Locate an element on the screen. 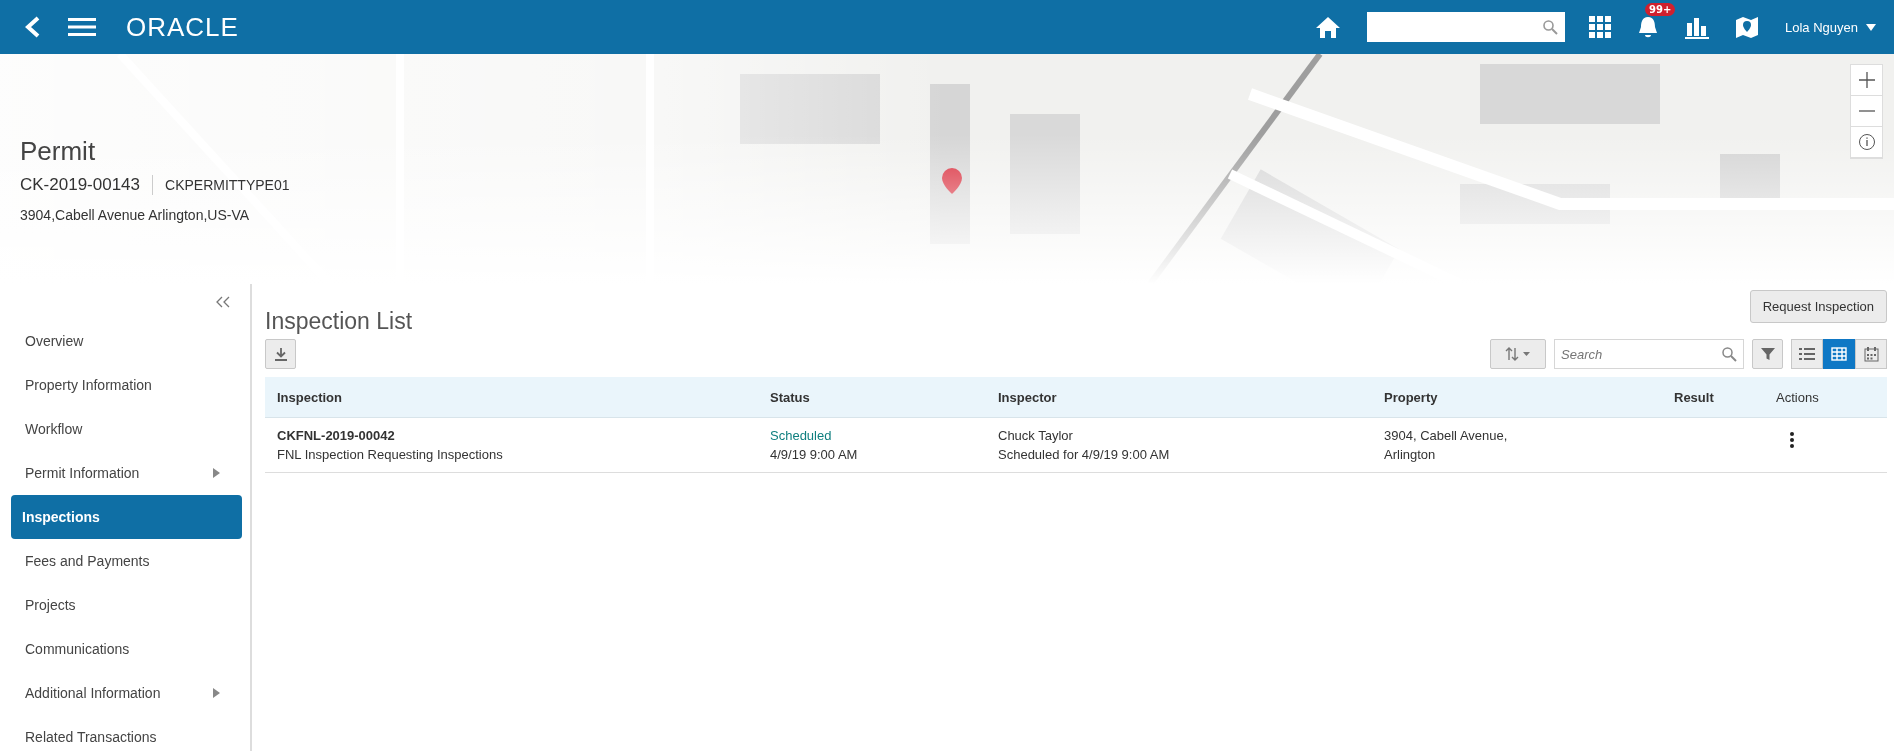 The height and width of the screenshot is (751, 1894). column-header: Property is located at coordinates (1411, 397).